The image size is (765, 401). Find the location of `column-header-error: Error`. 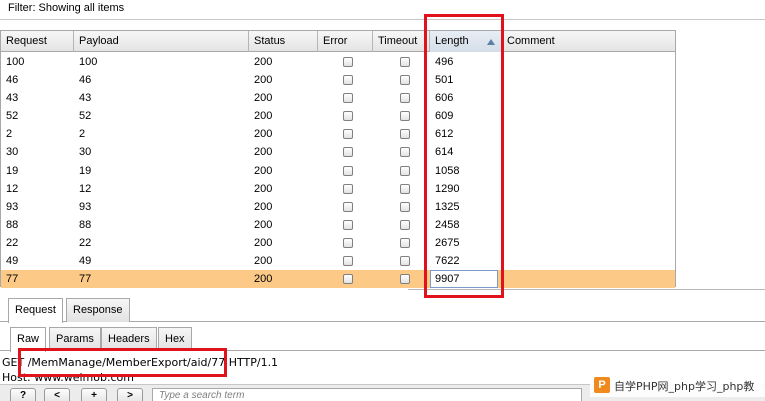

column-header-error: Error is located at coordinates (345, 41).